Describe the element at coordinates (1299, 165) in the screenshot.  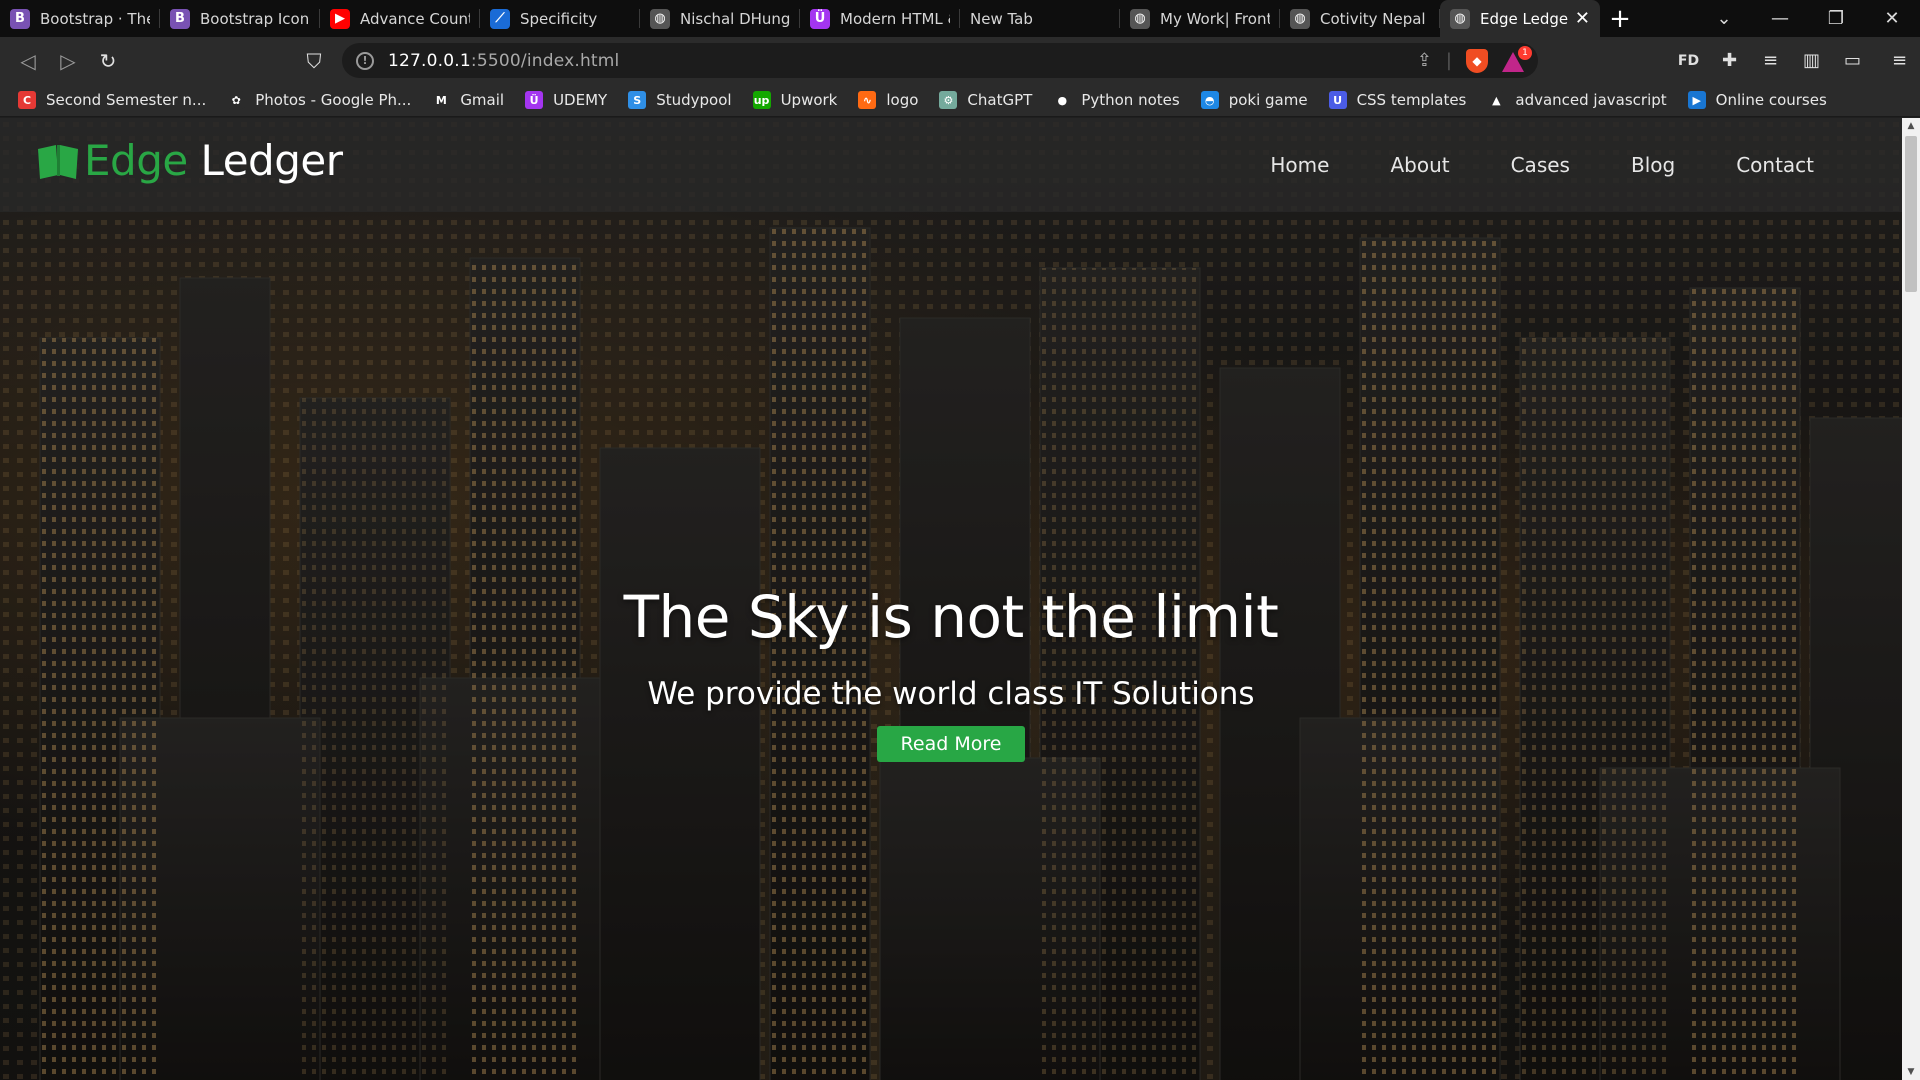
I see `nav-link-home: Home` at that location.